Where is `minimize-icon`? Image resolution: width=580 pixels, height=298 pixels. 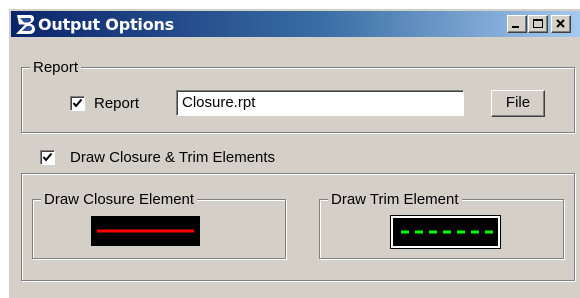
minimize-icon is located at coordinates (515, 27).